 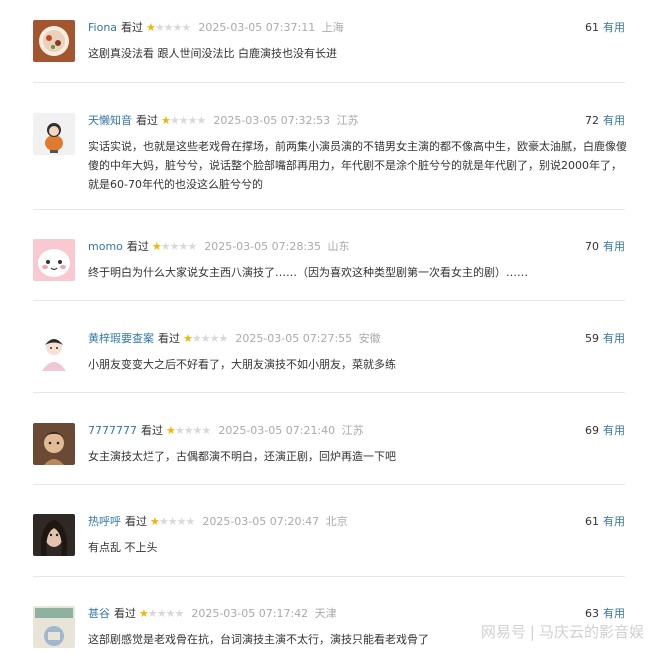 What do you see at coordinates (242, 364) in the screenshot?
I see `review-content: 小朋友变变大之后不好看了，大朋友演技不如小朋友，菜就多练` at bounding box center [242, 364].